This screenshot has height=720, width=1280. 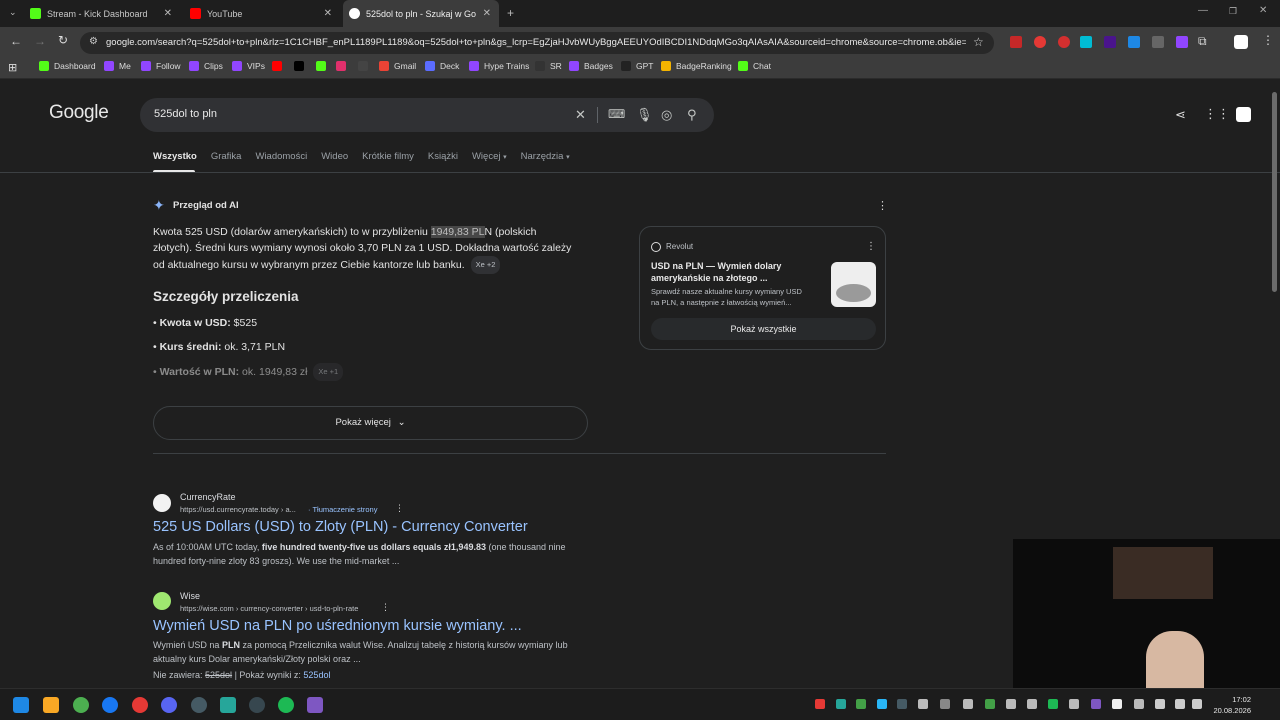 I want to click on bookmark-star-icon: ☆, so click(x=978, y=42).